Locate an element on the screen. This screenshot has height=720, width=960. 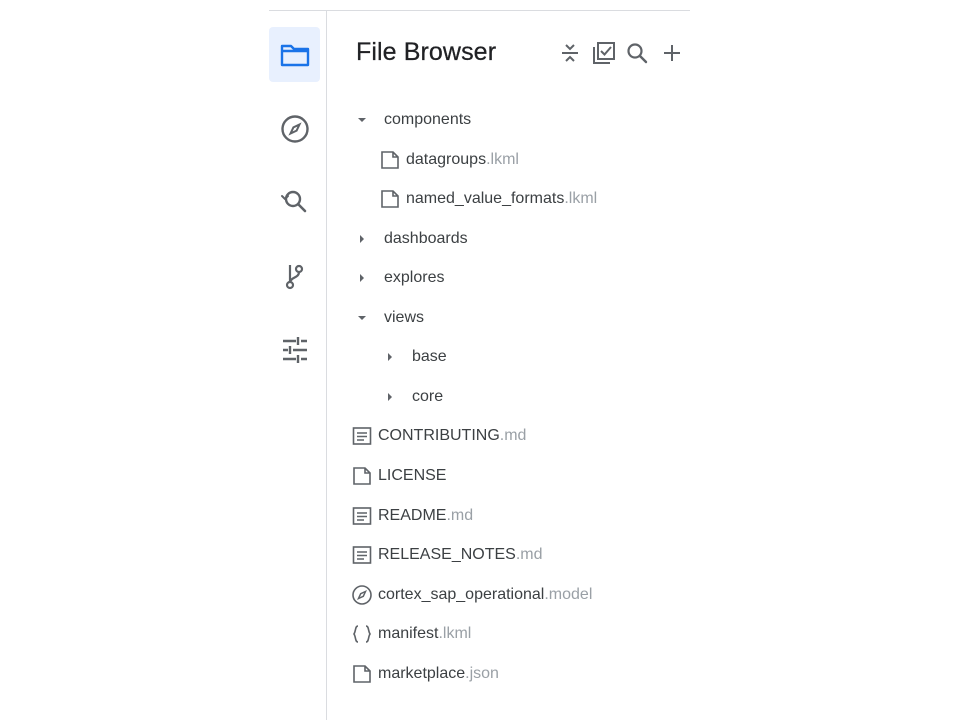
tree-folder-row: base is located at coordinates (548, 357).